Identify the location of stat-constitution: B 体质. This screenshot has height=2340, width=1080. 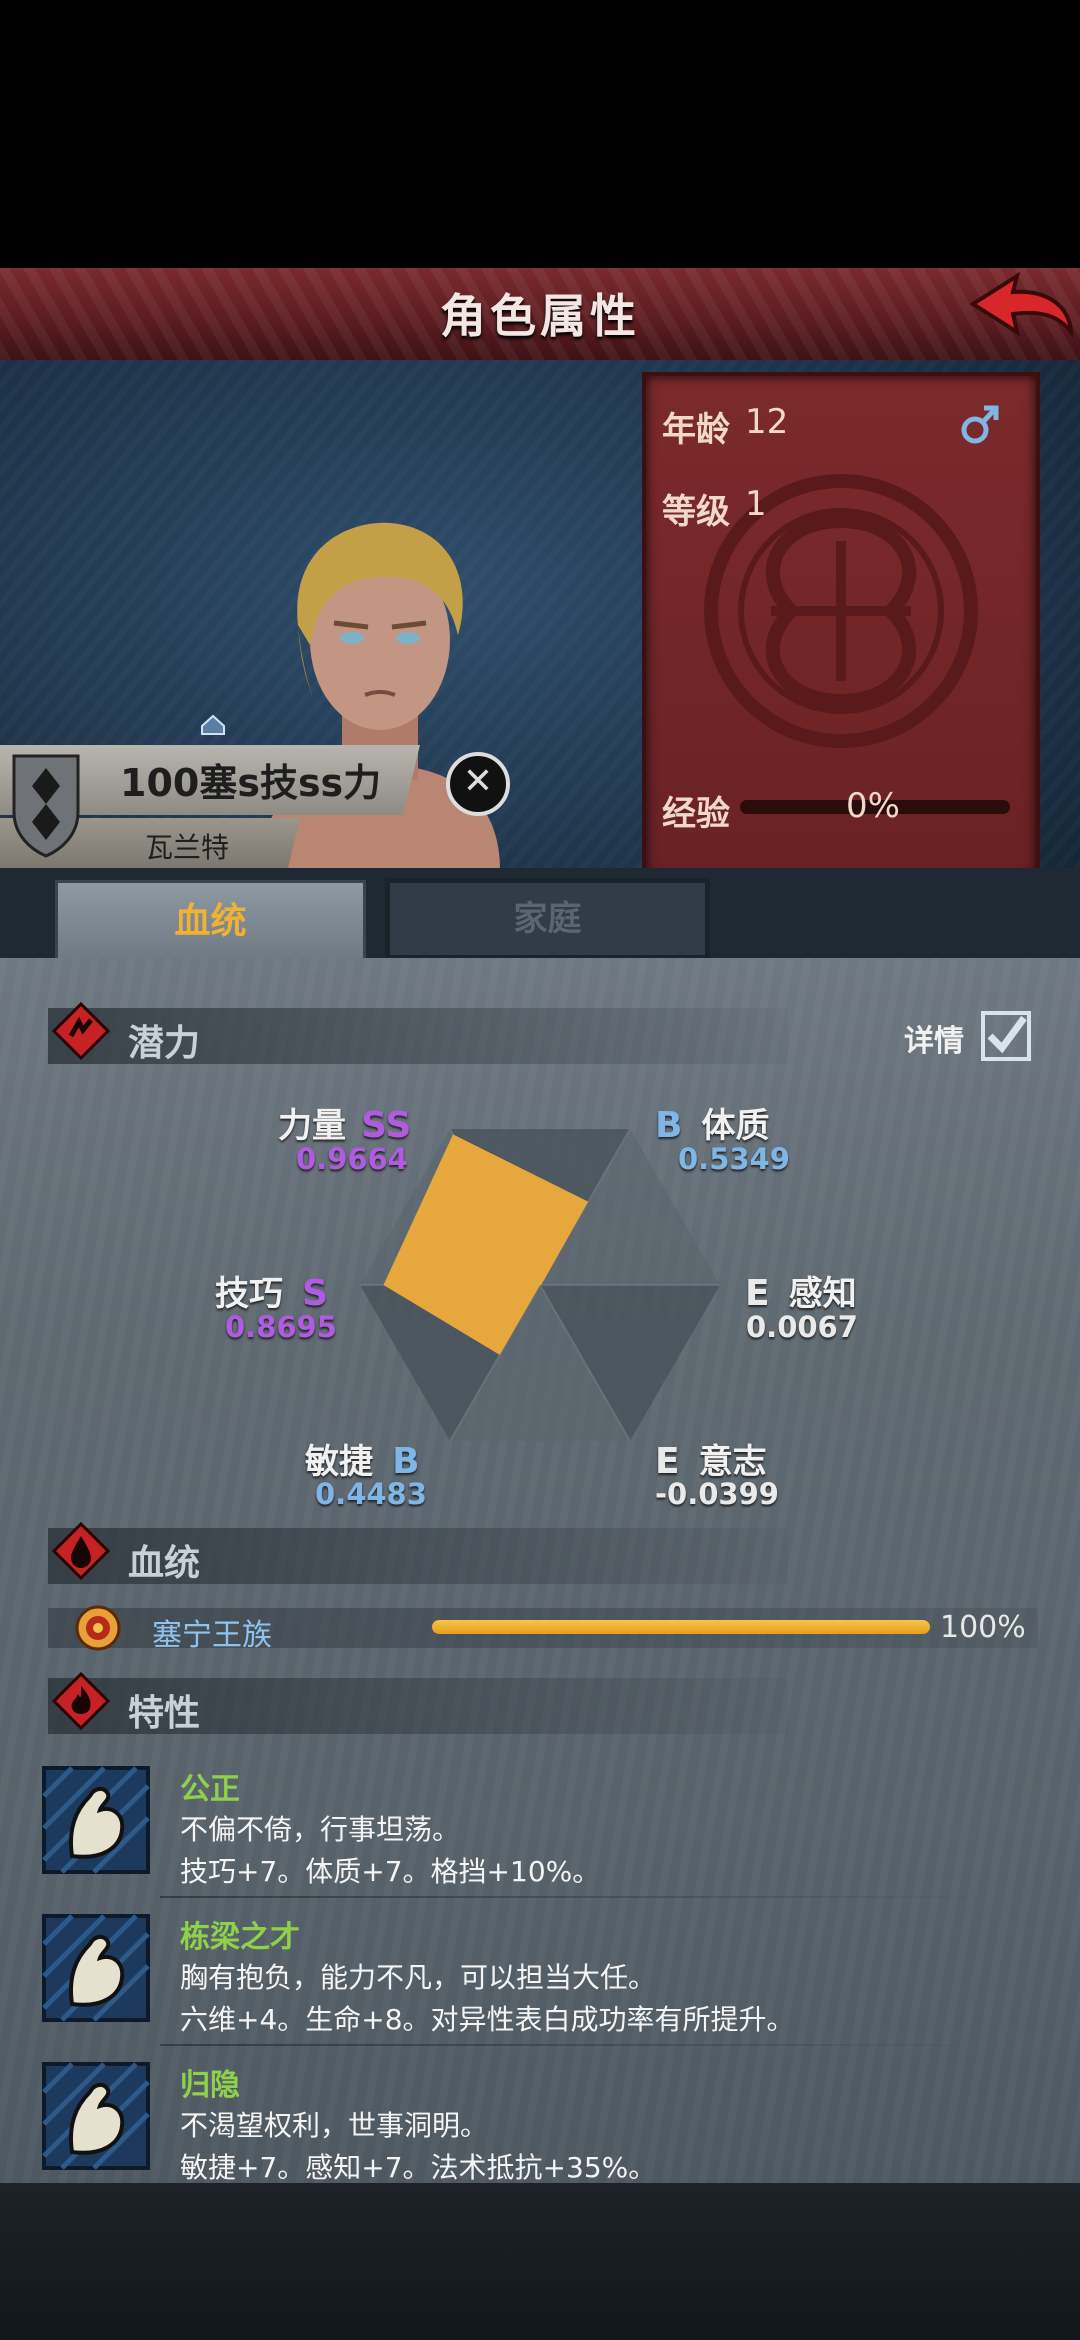
(712, 1122).